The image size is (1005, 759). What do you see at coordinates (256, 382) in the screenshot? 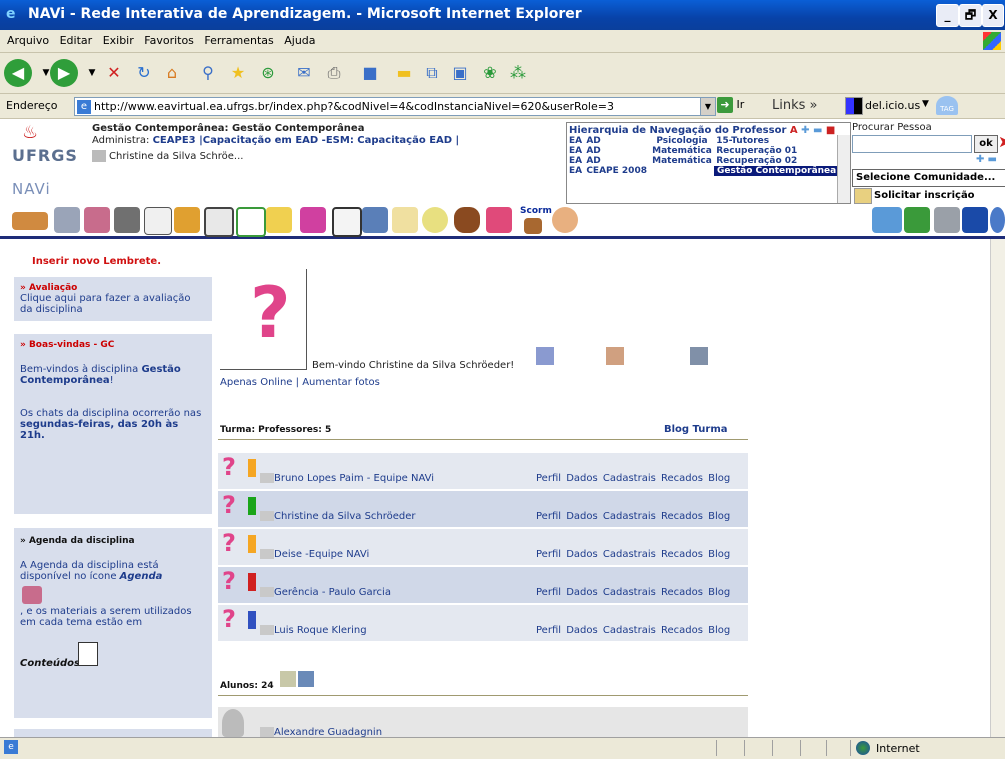
I see `online-only-link: Apenas Online` at bounding box center [256, 382].